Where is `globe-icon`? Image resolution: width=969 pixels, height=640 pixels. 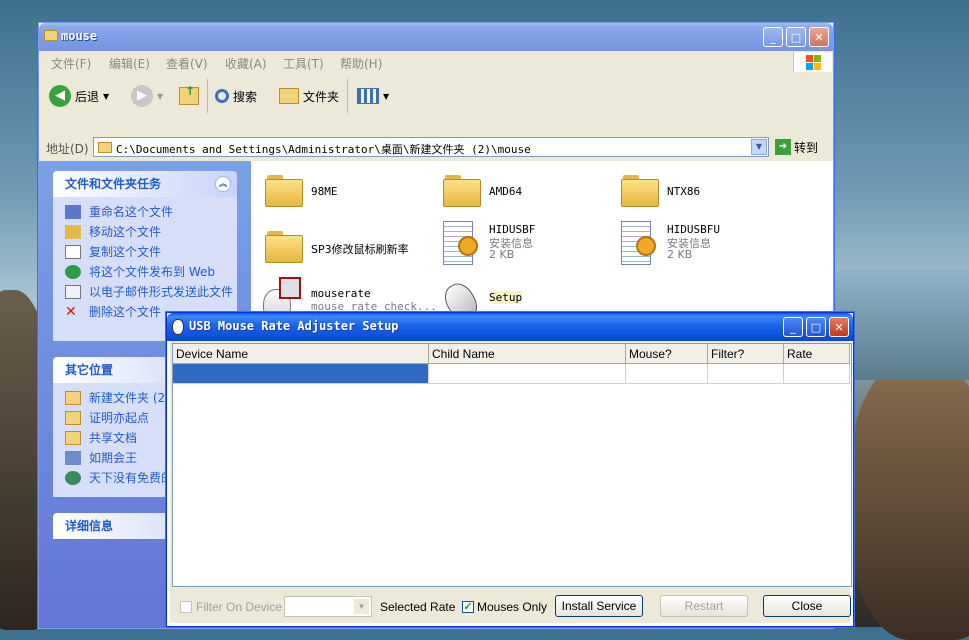
globe-icon is located at coordinates (73, 272).